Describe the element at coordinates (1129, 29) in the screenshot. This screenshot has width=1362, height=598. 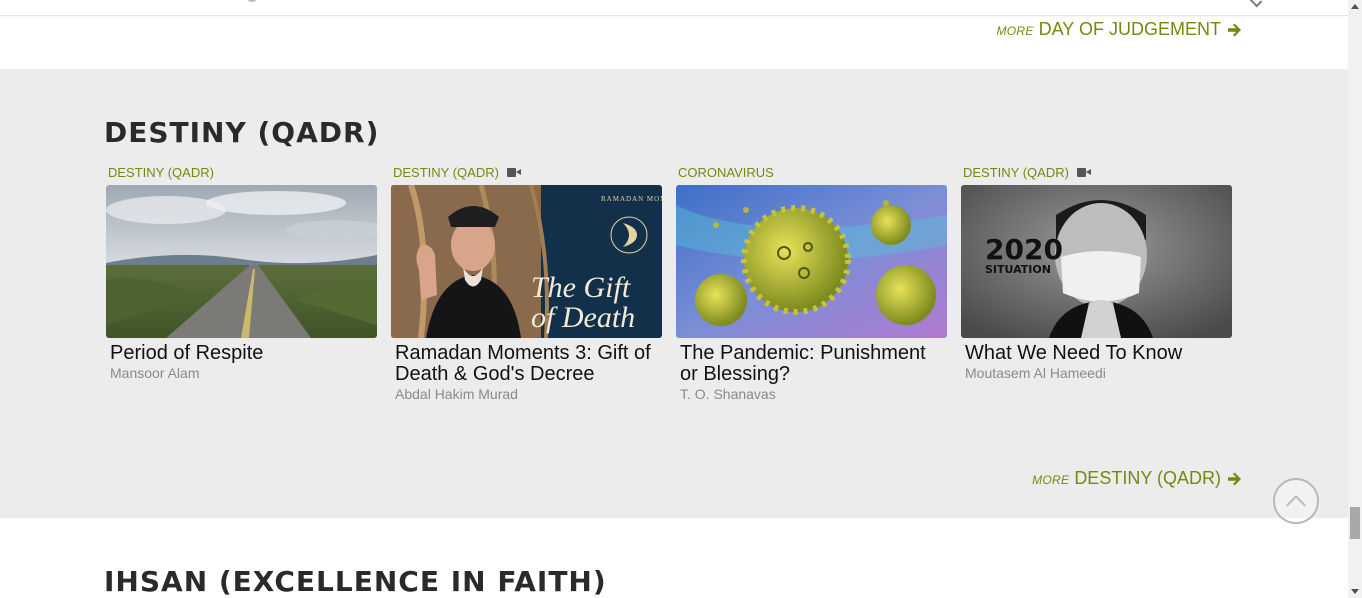
I see `more-label: DAY OF JUDGEMENT` at that location.